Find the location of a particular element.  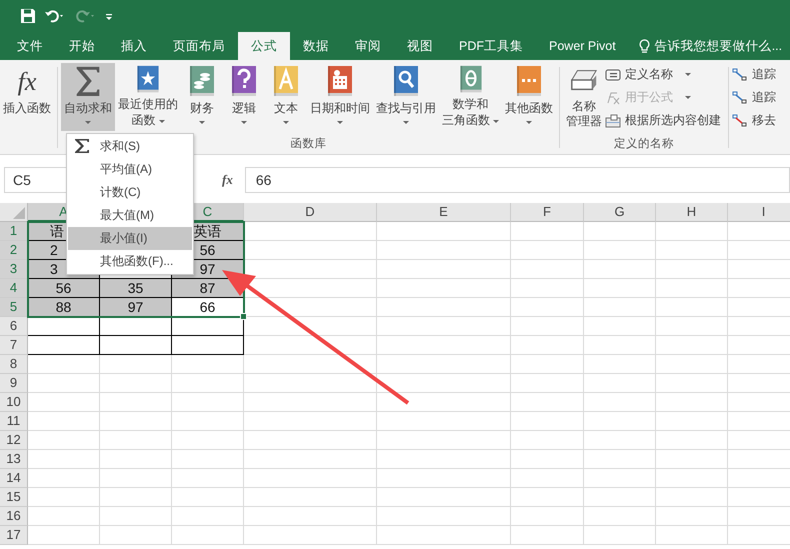

row-header: 13 is located at coordinates (14, 459).